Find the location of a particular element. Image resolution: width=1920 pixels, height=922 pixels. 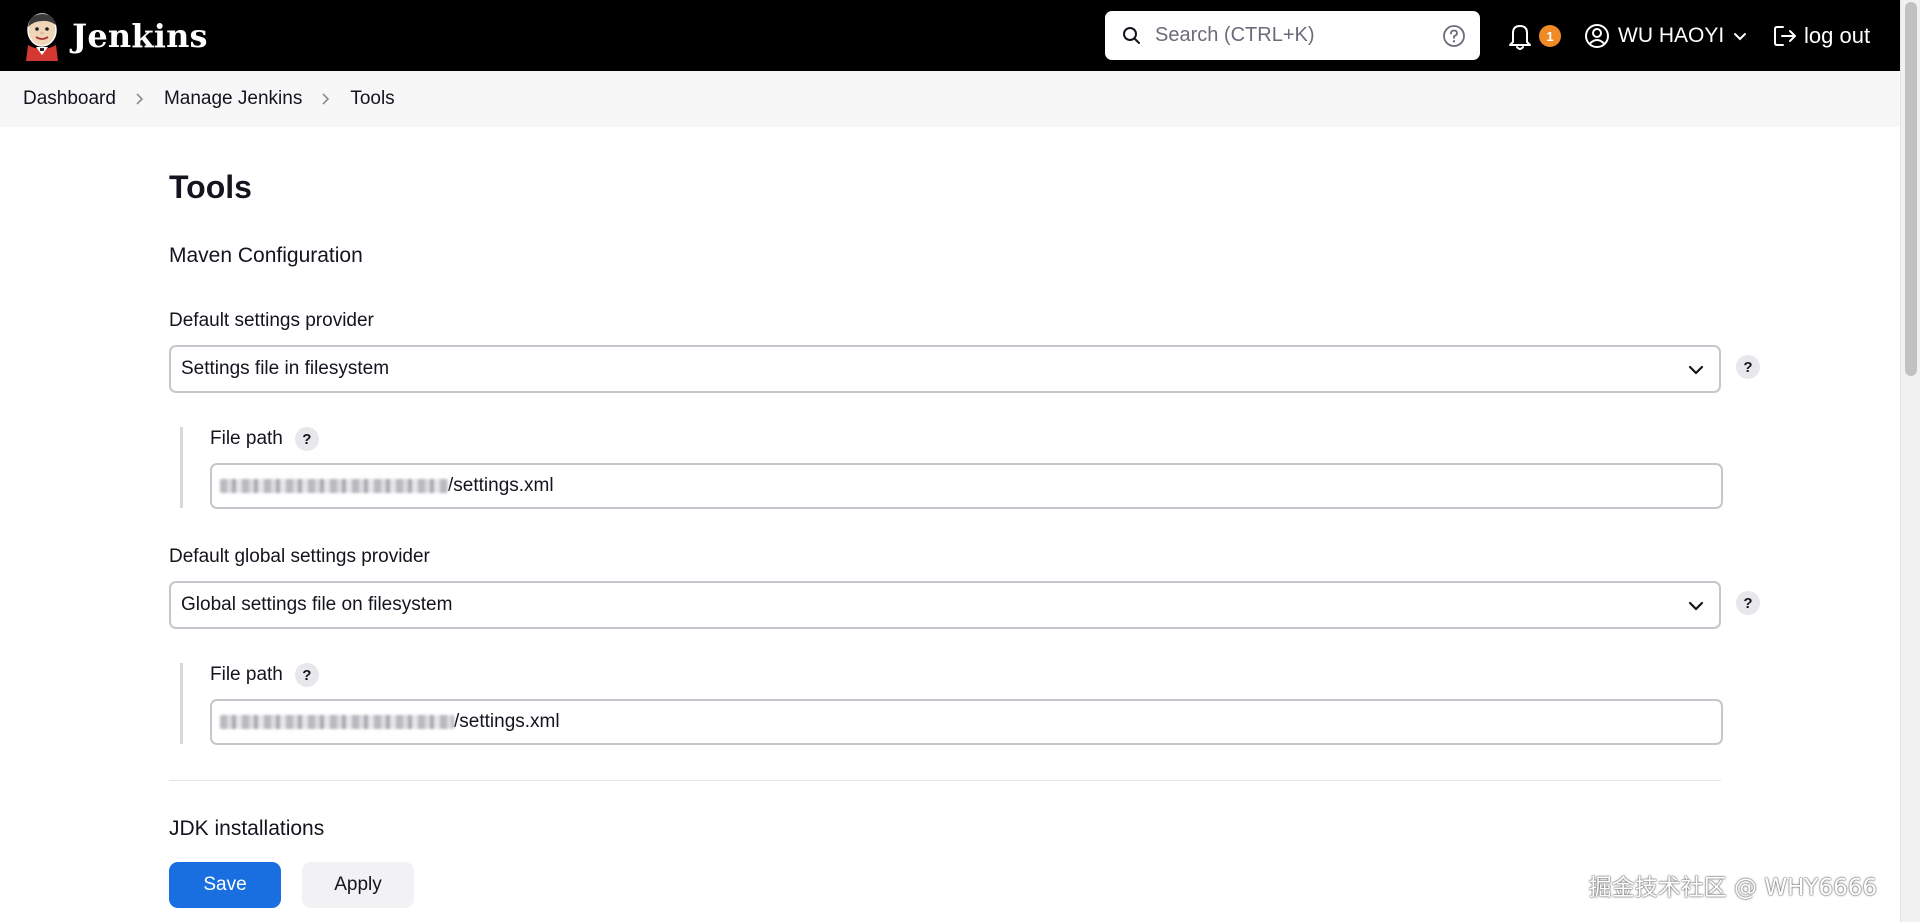

bottom-action-bar: Save Apply 掘金技术社区 @ WHY6666 is located at coordinates (950, 880).